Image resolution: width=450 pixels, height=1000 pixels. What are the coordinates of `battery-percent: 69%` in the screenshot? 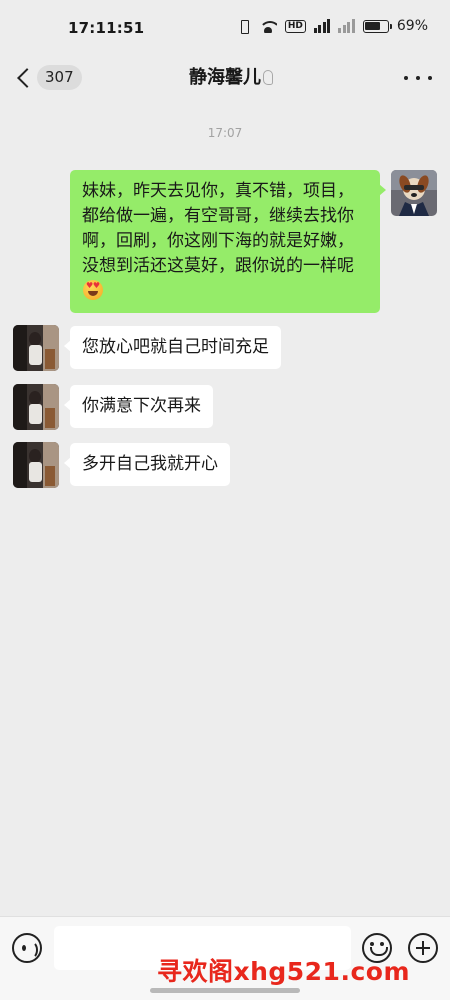 It's located at (412, 26).